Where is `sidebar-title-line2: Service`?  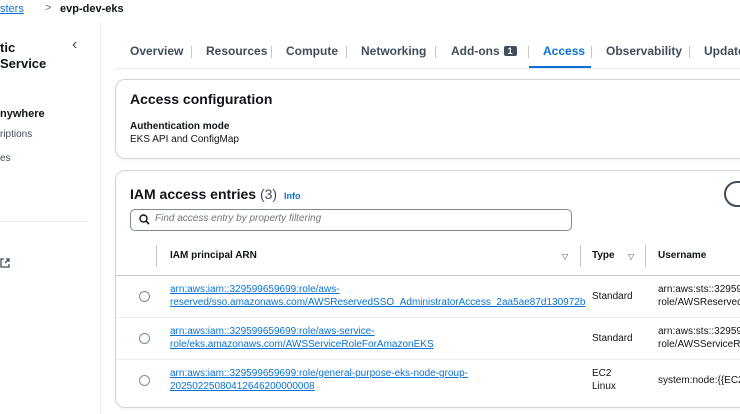 sidebar-title-line2: Service is located at coordinates (23, 63).